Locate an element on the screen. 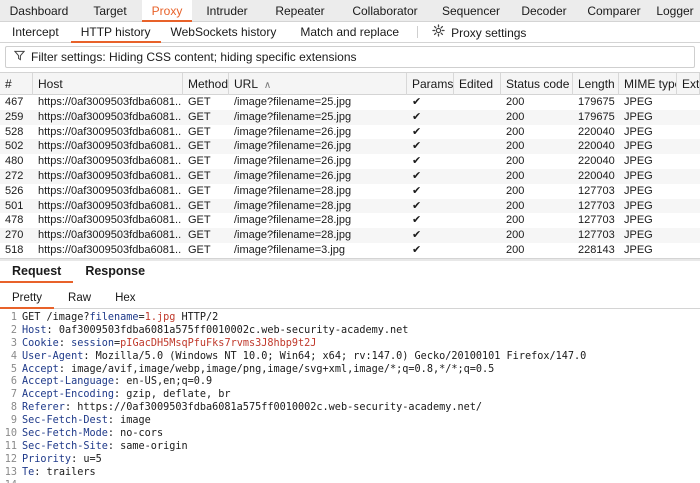  col-header-mime-type: MIME type is located at coordinates (648, 84).